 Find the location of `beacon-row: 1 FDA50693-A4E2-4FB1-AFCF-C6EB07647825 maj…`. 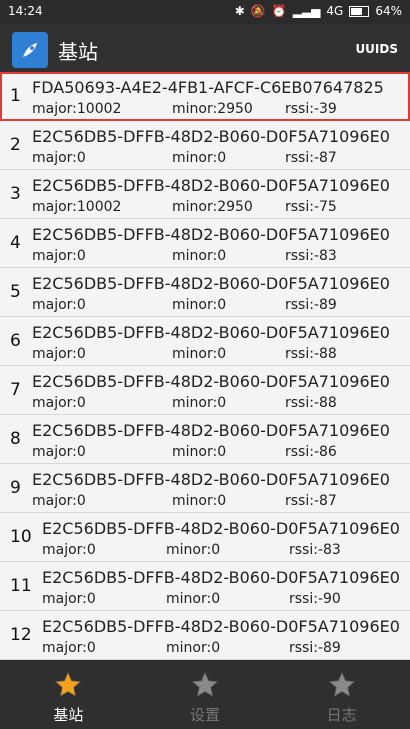

beacon-row: 1 FDA50693-A4E2-4FB1-AFCF-C6EB07647825 maj… is located at coordinates (205, 96).